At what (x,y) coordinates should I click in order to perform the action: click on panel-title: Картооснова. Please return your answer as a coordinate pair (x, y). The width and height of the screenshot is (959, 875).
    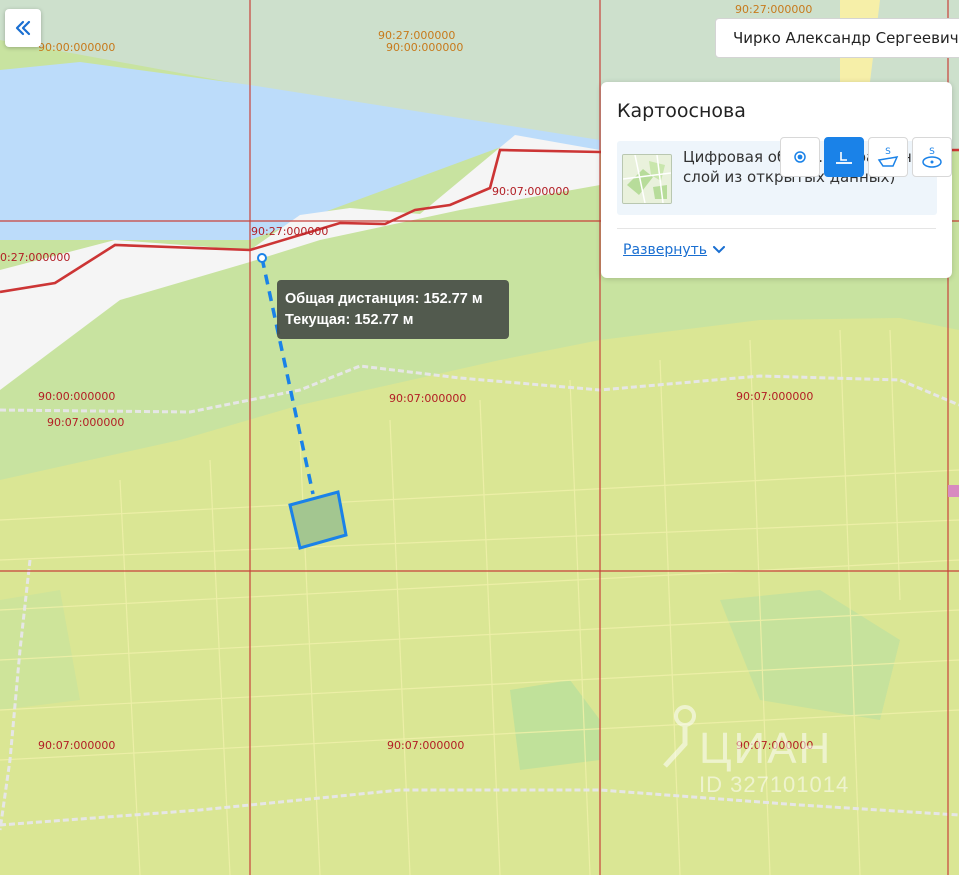
    Looking at the image, I should click on (681, 111).